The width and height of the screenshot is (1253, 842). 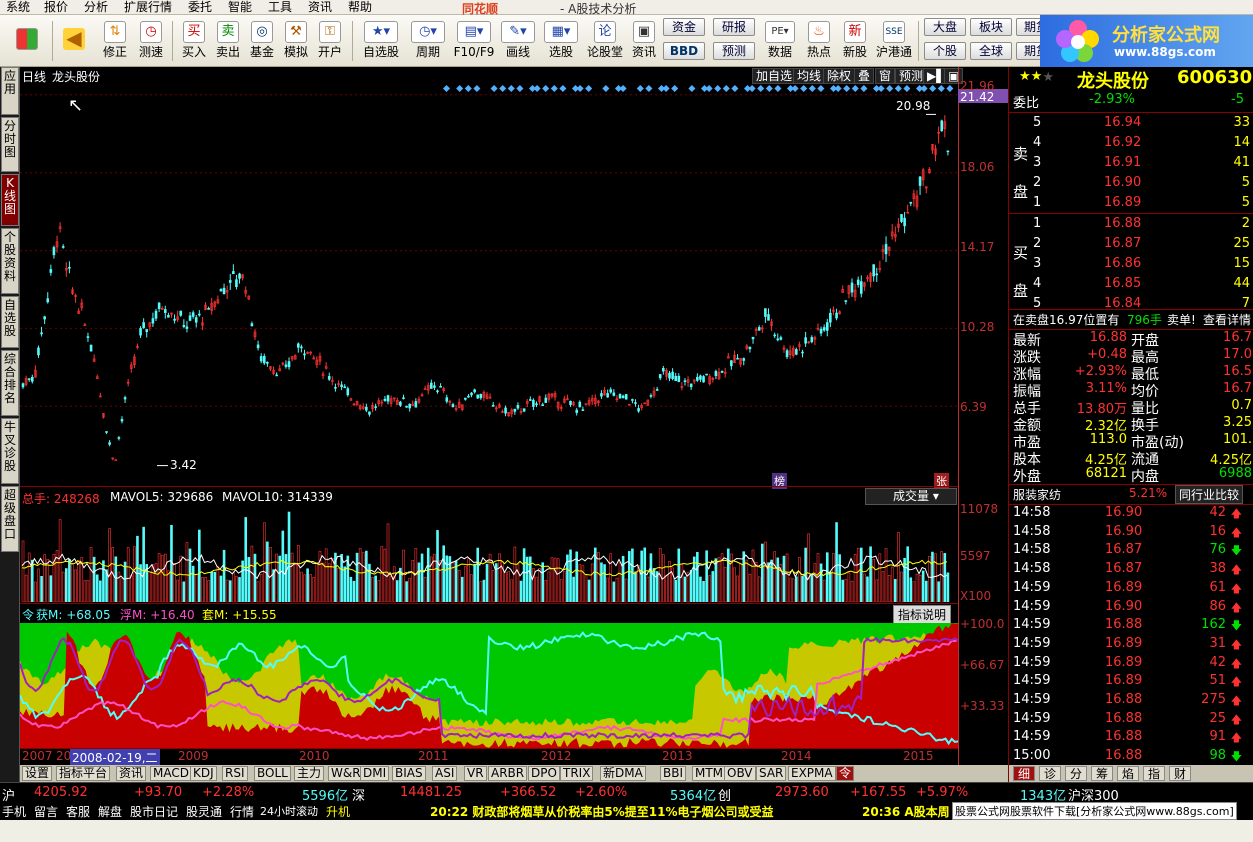 What do you see at coordinates (10, 519) in the screenshot?
I see `tab-super-order: 超级盘口` at bounding box center [10, 519].